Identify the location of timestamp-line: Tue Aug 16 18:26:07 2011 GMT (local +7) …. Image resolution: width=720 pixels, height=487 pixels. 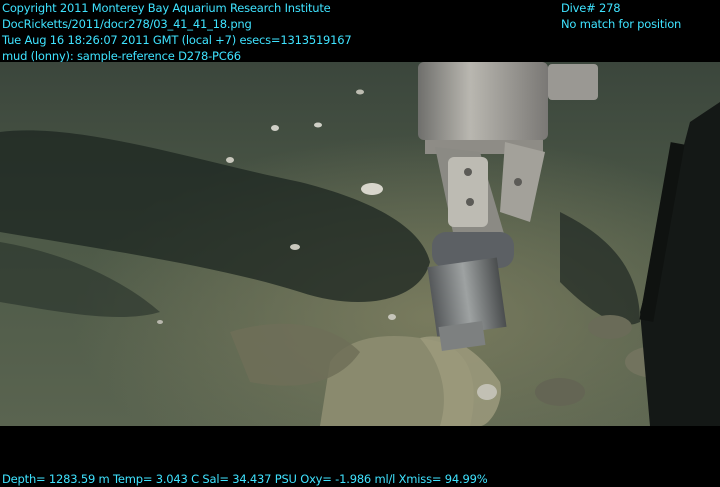
(177, 40).